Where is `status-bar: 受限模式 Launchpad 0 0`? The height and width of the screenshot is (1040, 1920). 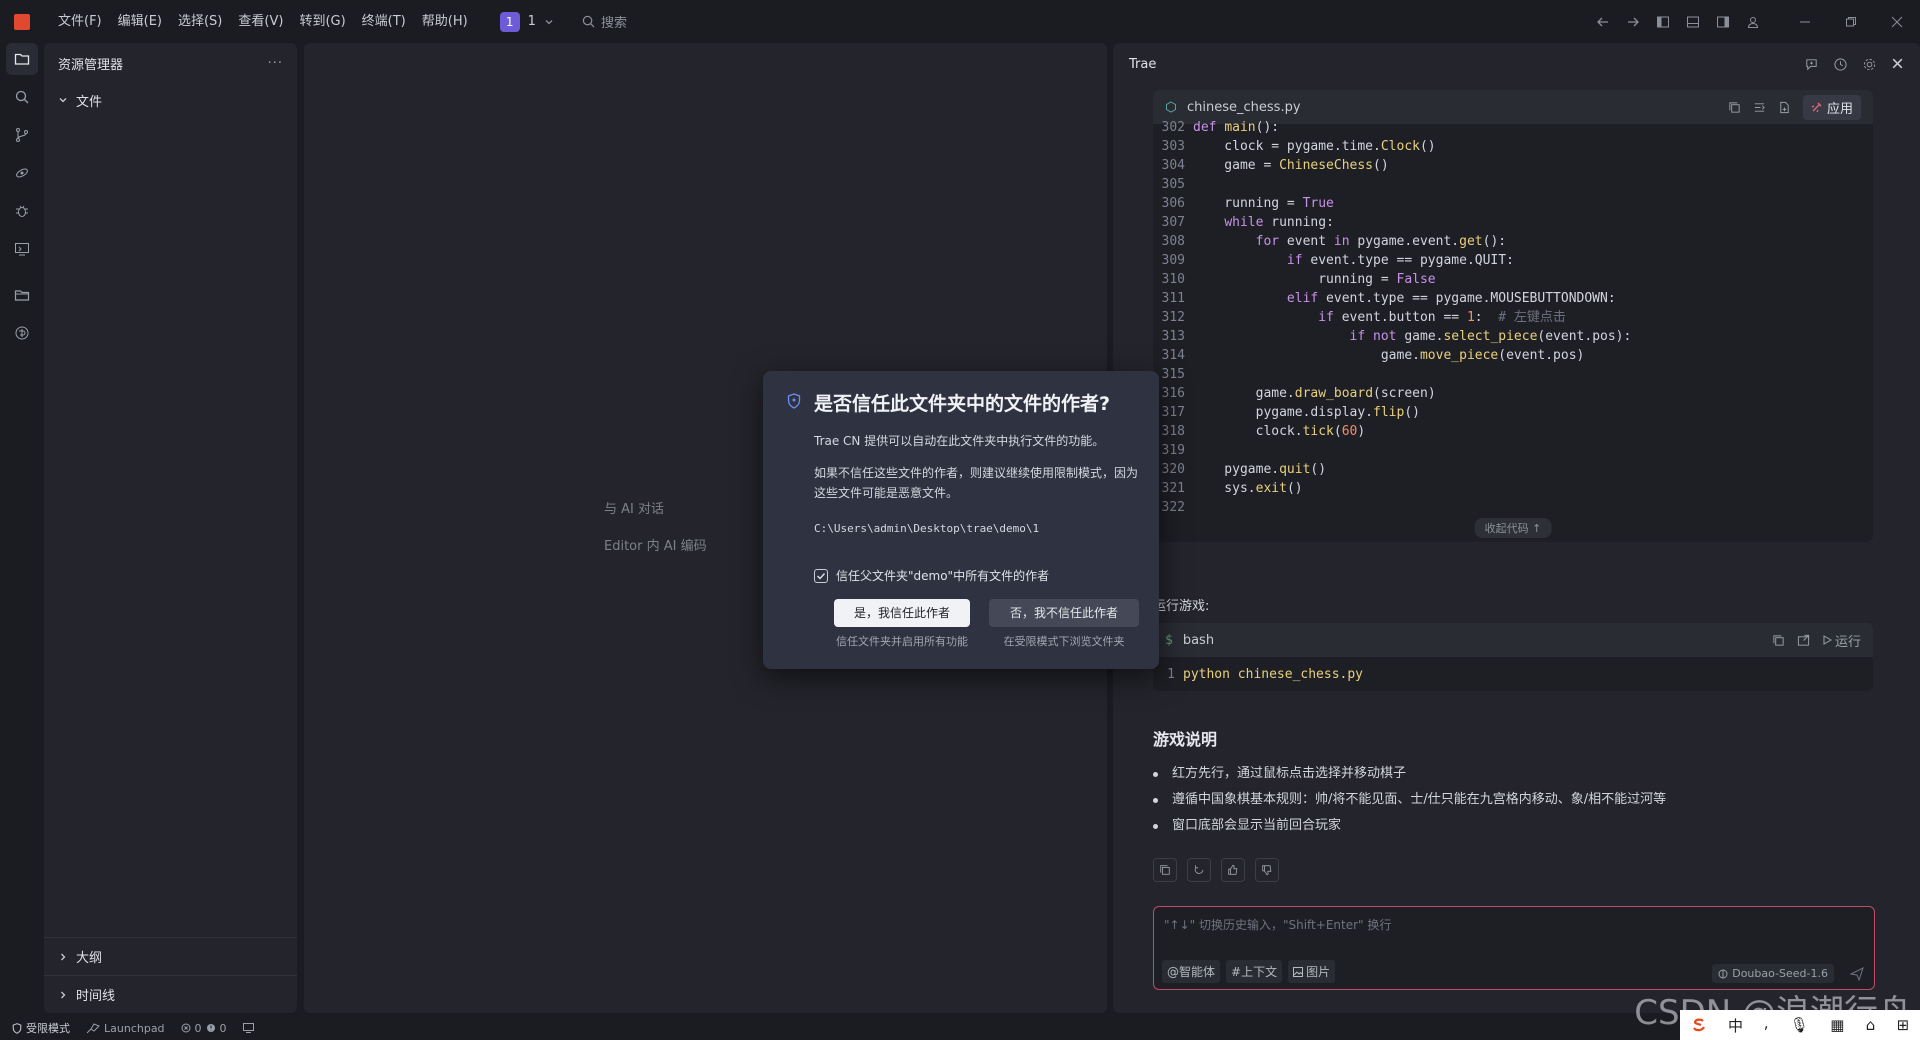 status-bar: 受限模式 Launchpad 0 0 is located at coordinates (960, 1028).